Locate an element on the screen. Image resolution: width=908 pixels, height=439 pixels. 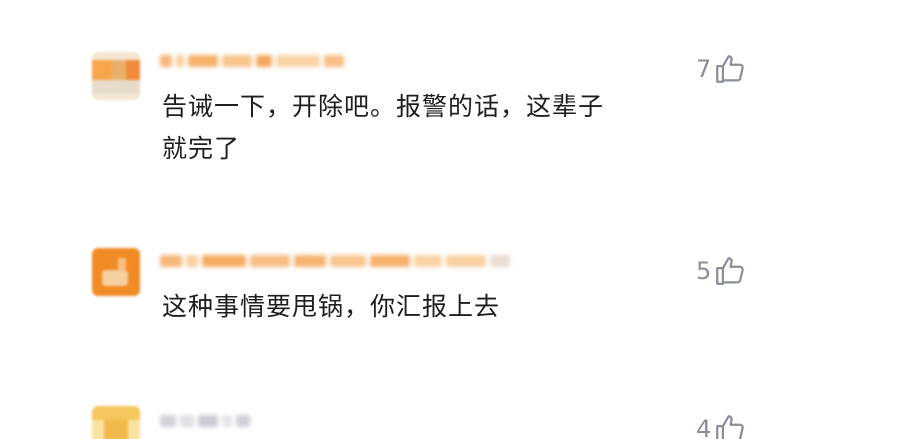
like-button: 4 is located at coordinates (721, 425).